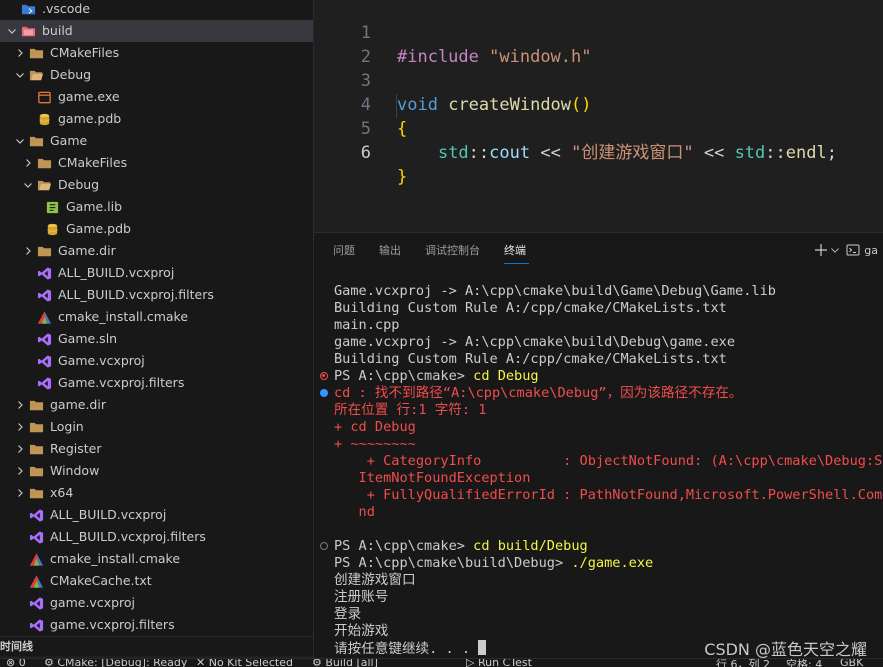 This screenshot has height=667, width=883. I want to click on command-failed-icon, so click(324, 376).